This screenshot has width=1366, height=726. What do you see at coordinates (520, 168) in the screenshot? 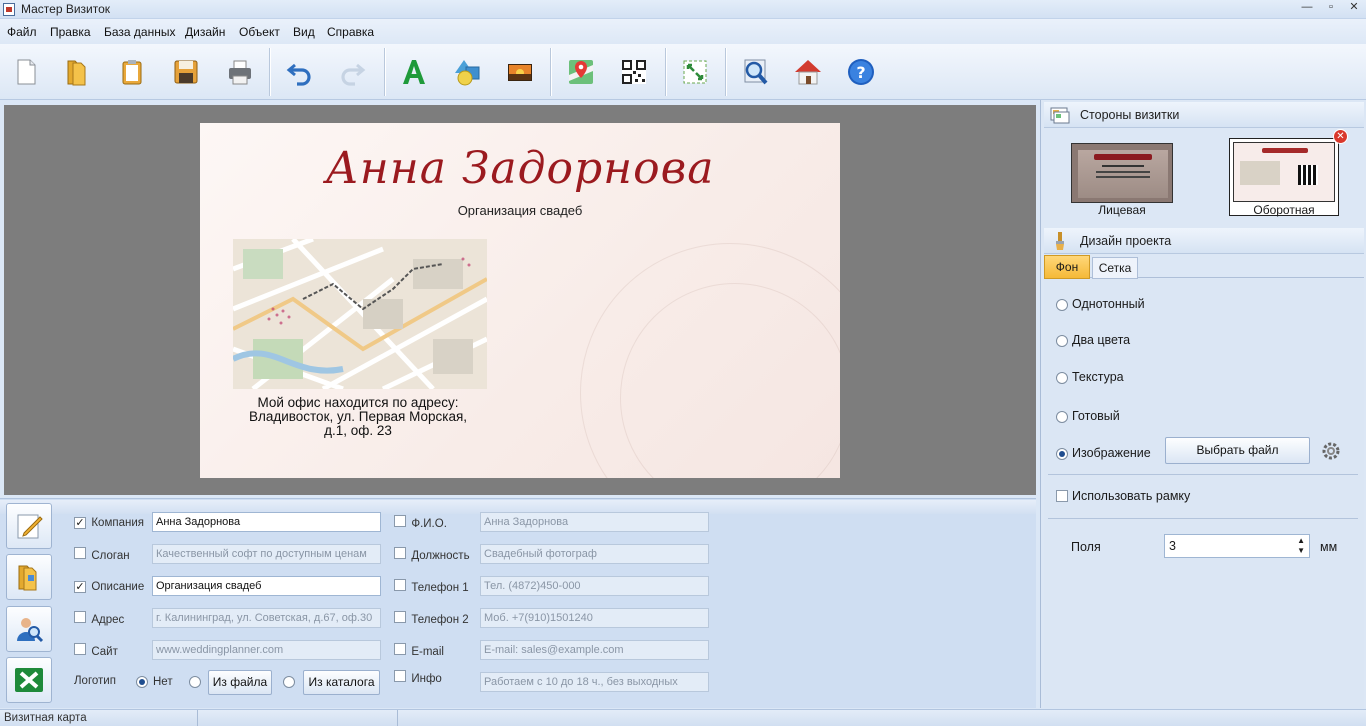
I see `card-name-text: Анна Задорнова` at bounding box center [520, 168].